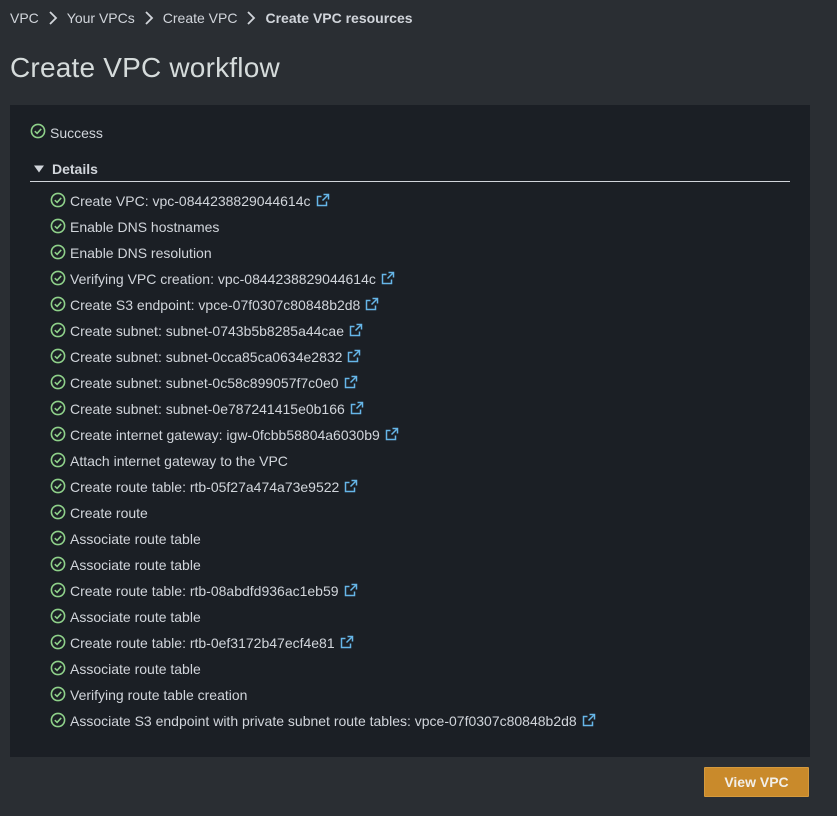 This screenshot has height=816, width=837. Describe the element at coordinates (207, 331) in the screenshot. I see `step-text: Create subnet: subnet-0743b5b8285a44cae` at that location.